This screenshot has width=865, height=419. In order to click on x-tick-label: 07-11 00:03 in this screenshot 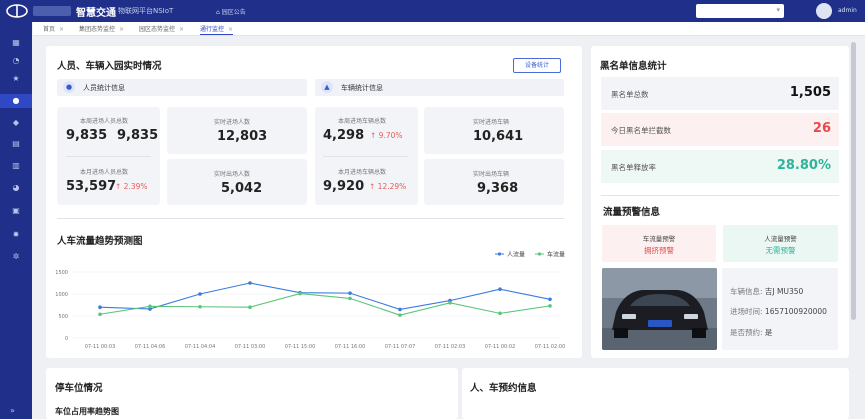, I will do `click(100, 347)`.